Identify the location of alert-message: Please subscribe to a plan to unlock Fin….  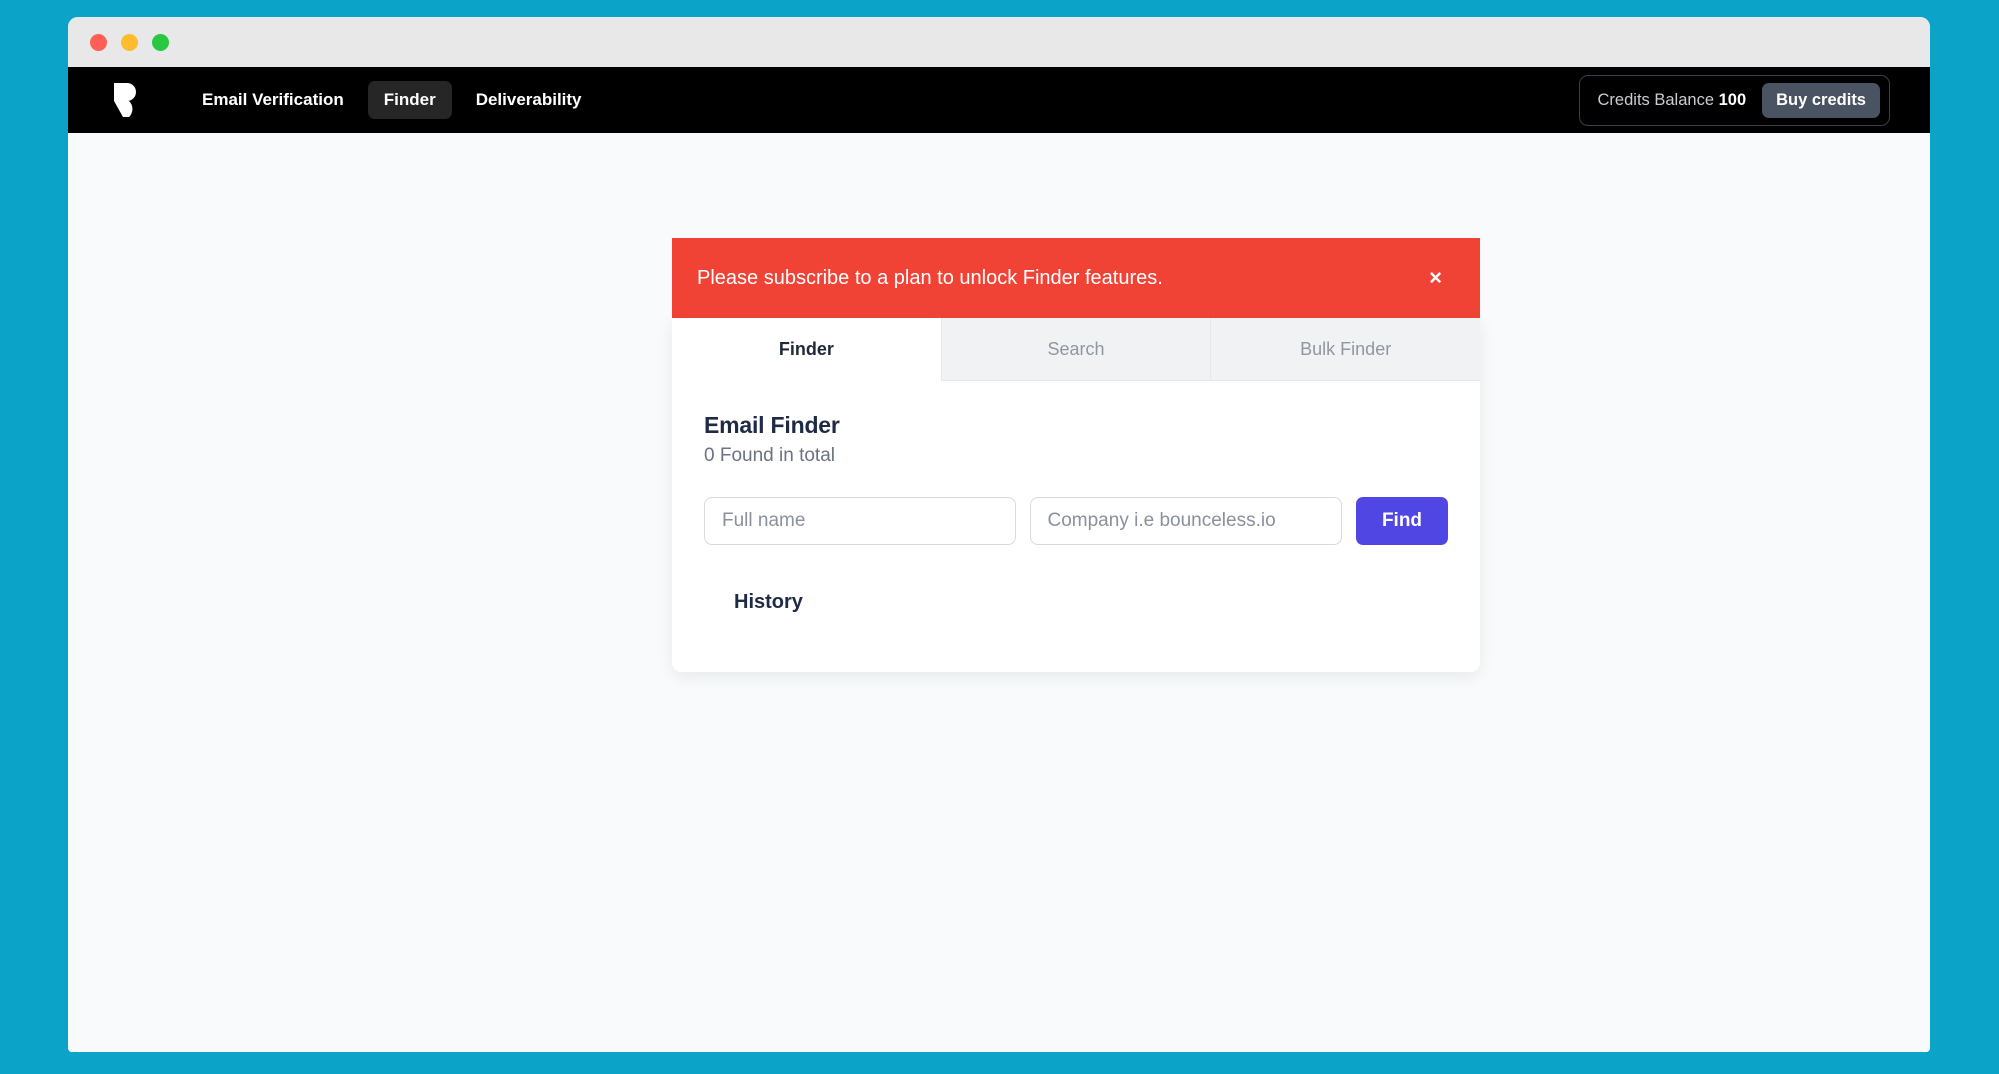
(930, 277).